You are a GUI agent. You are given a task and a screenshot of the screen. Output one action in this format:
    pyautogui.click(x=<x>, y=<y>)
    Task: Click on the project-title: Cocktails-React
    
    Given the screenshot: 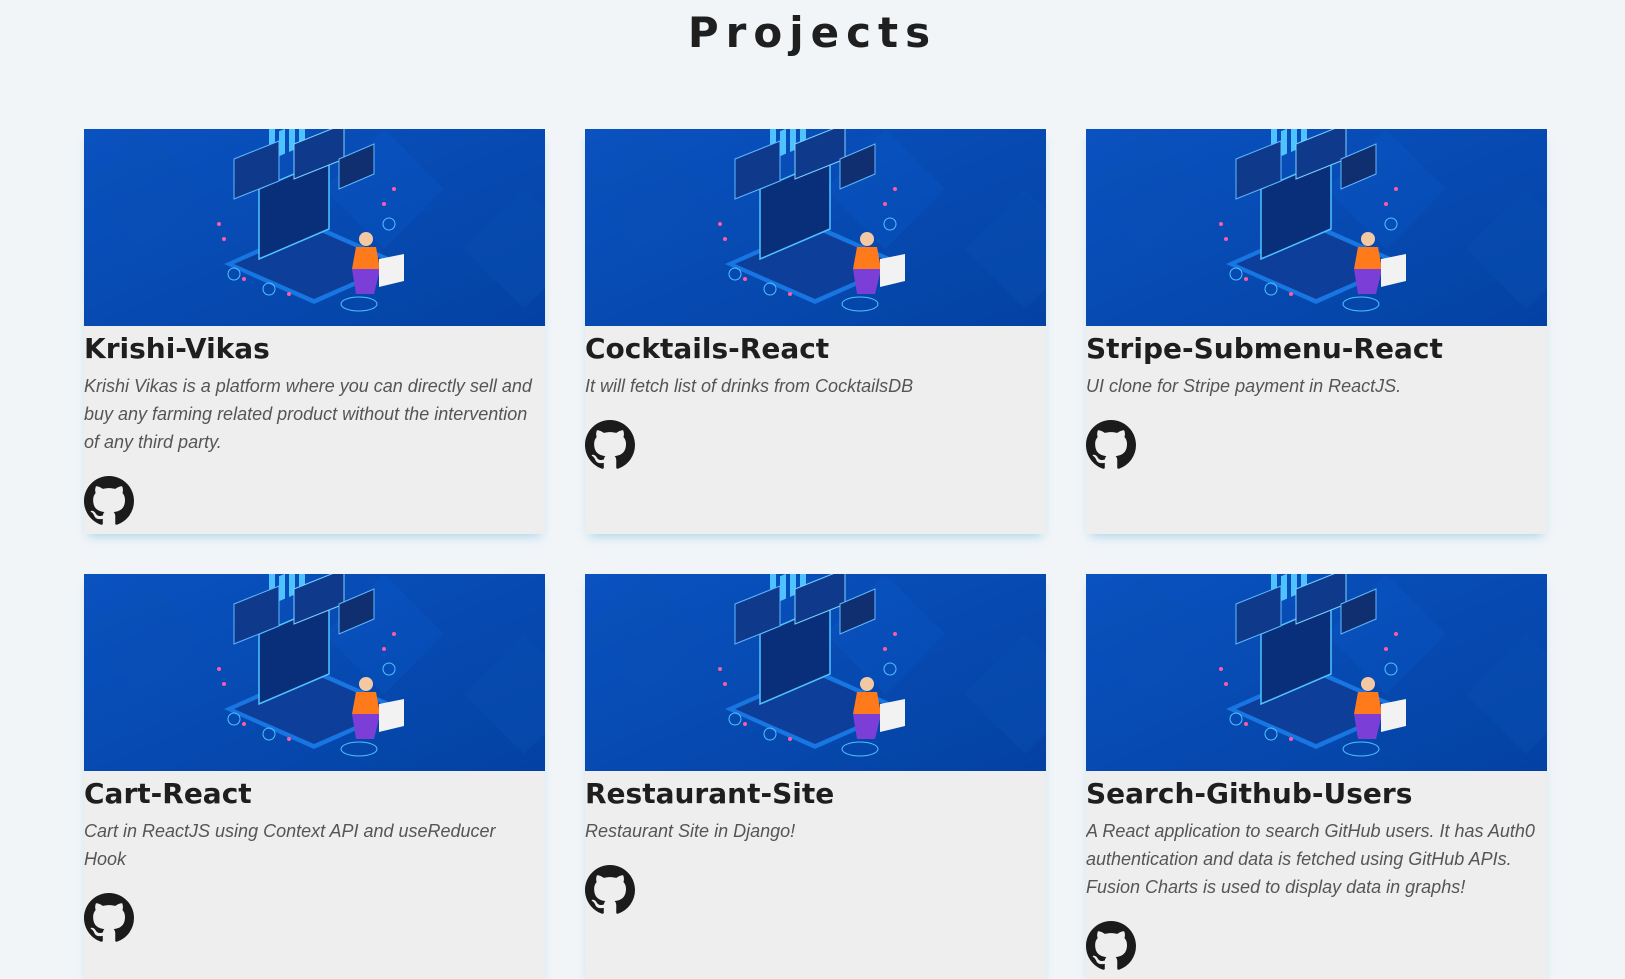 What is the action you would take?
    pyautogui.click(x=707, y=348)
    